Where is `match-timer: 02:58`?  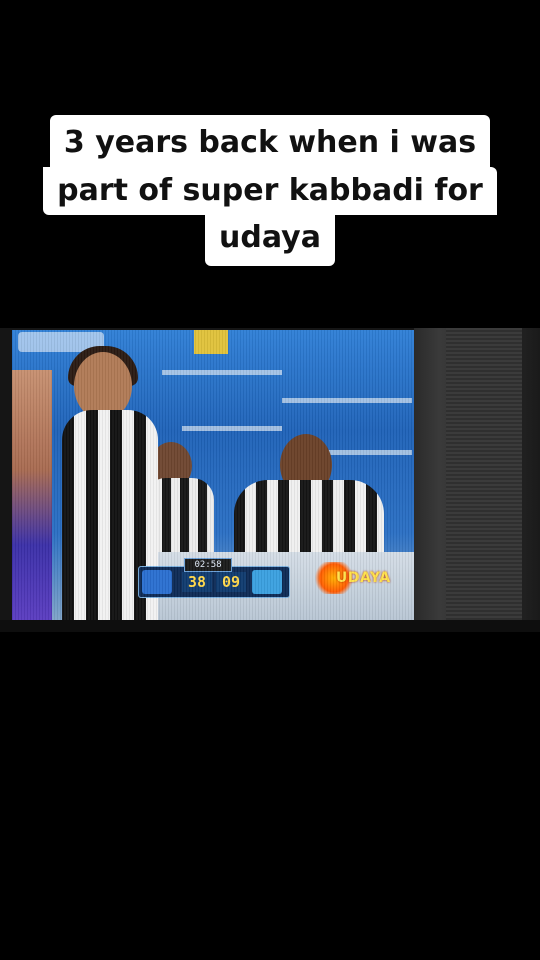 match-timer: 02:58 is located at coordinates (208, 565).